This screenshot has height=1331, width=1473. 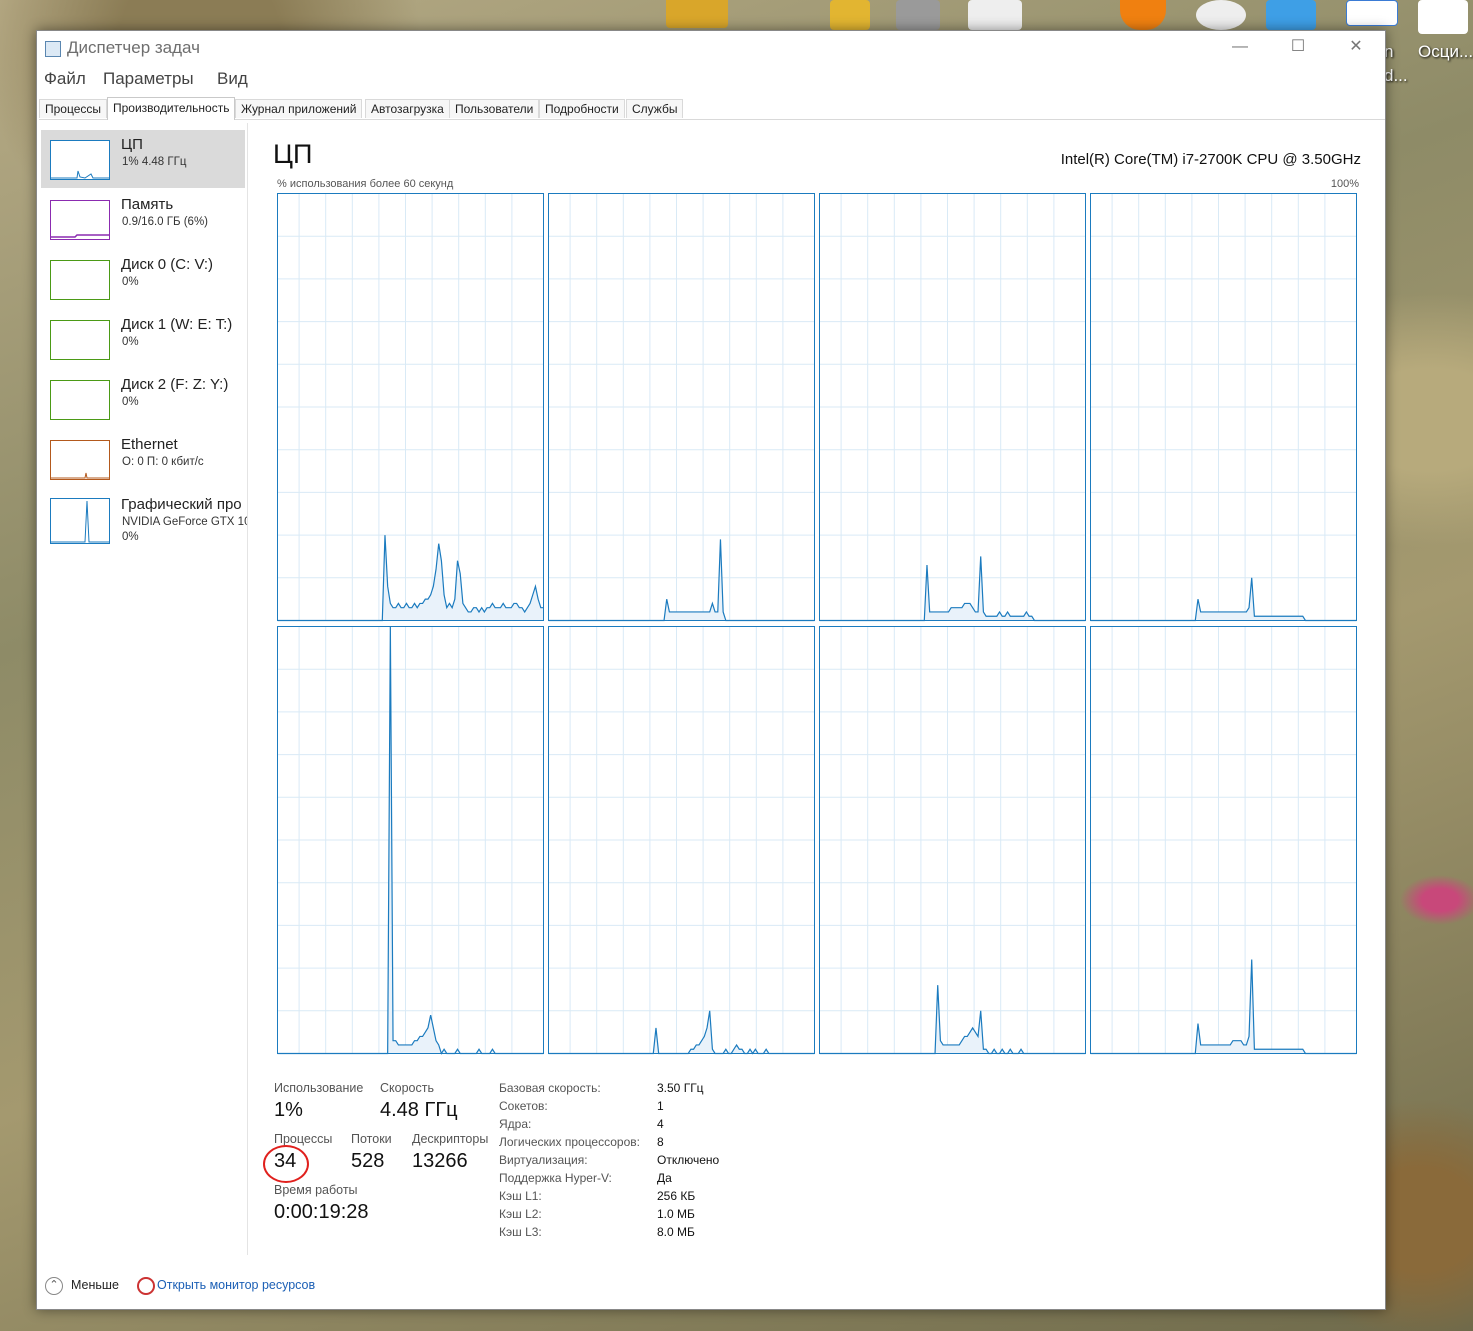 I want to click on spec-label: Кэш L3:, so click(x=520, y=1232).